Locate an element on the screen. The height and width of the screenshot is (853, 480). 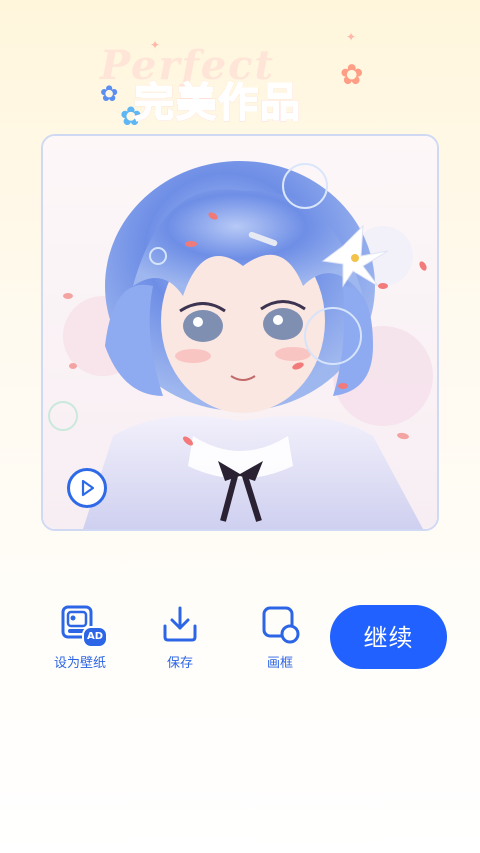
play-button is located at coordinates (87, 488).